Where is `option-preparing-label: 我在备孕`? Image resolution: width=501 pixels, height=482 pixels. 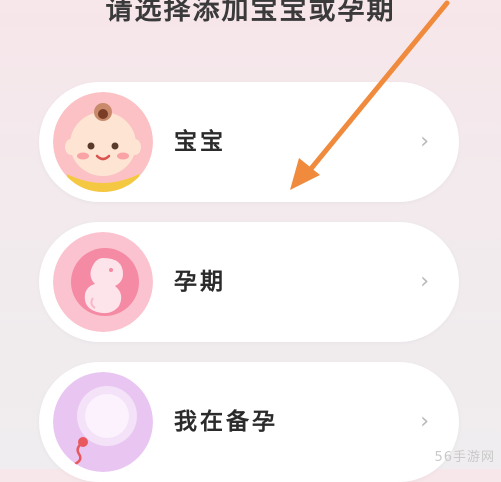
option-preparing-label: 我在备孕 is located at coordinates (226, 422).